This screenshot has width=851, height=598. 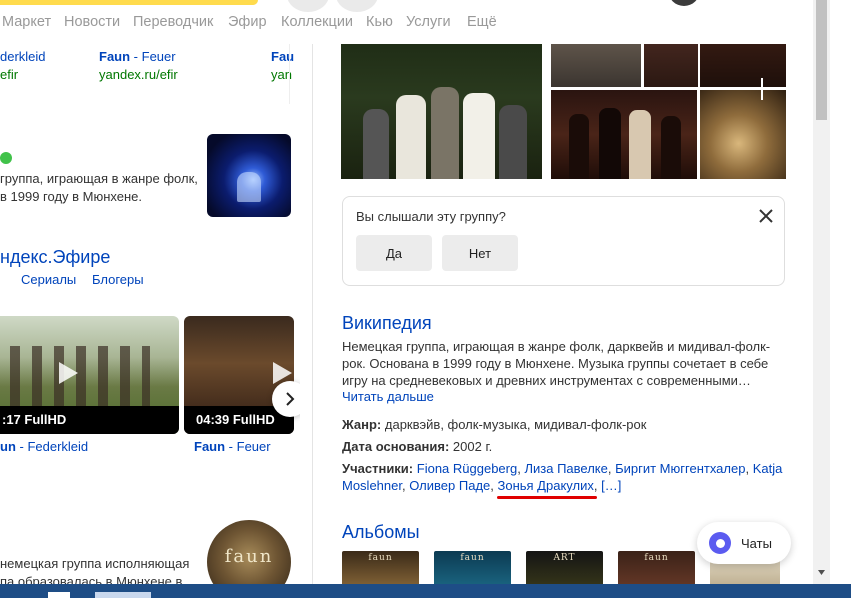 What do you see at coordinates (547, 497) in the screenshot?
I see `highlight-underline` at bounding box center [547, 497].